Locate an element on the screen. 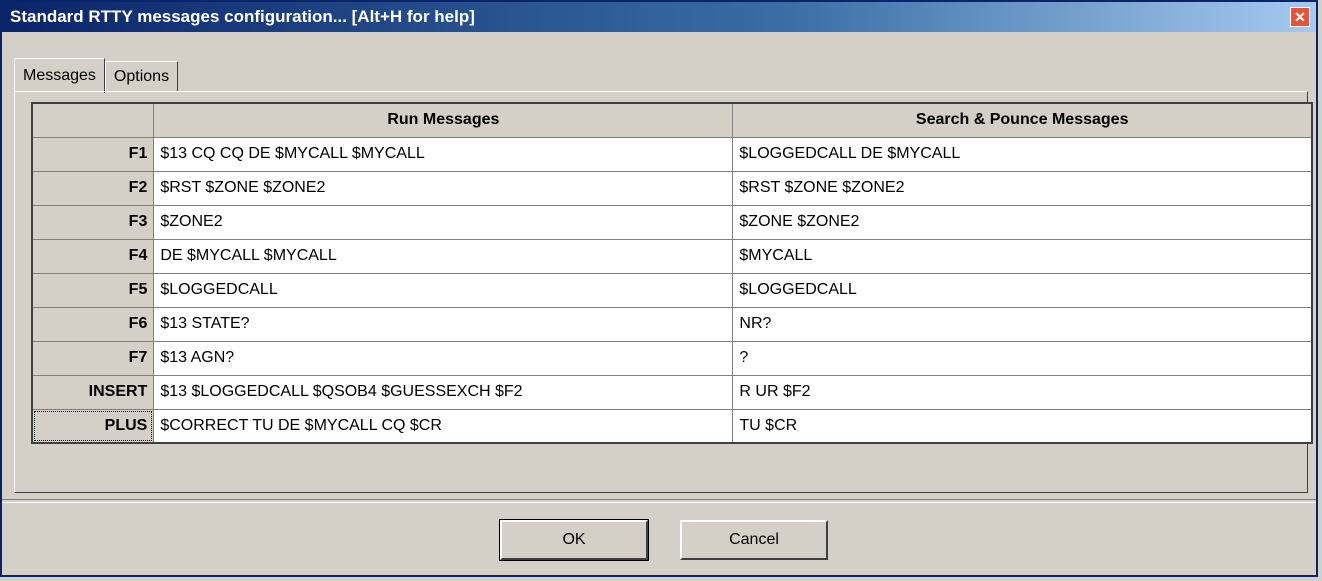 The width and height of the screenshot is (1322, 581). row-key: INSERT is located at coordinates (93, 392).